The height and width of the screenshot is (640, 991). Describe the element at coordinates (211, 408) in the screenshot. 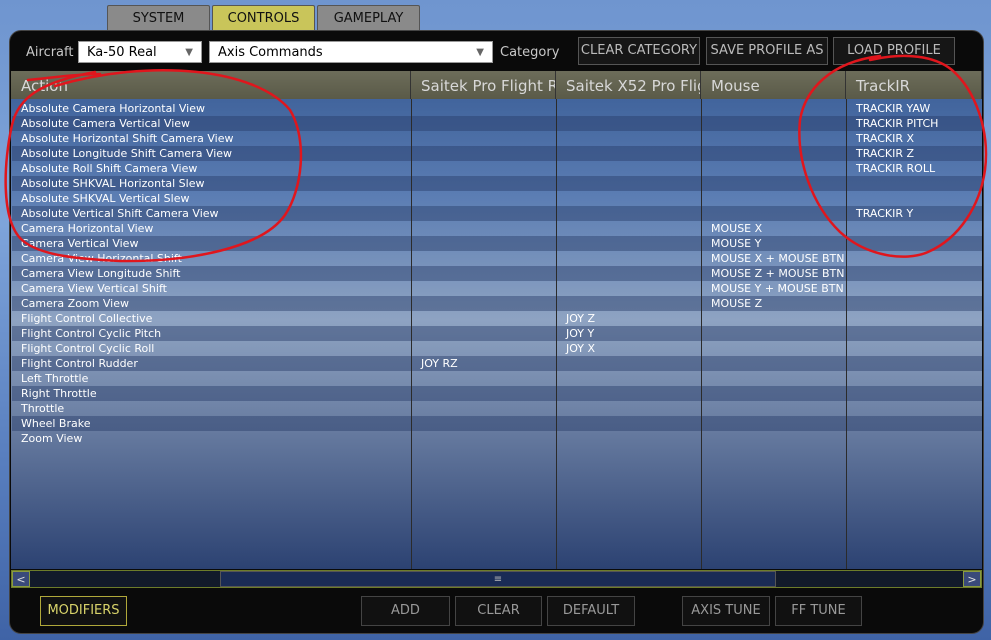

I see `action-cell: Throttle` at that location.